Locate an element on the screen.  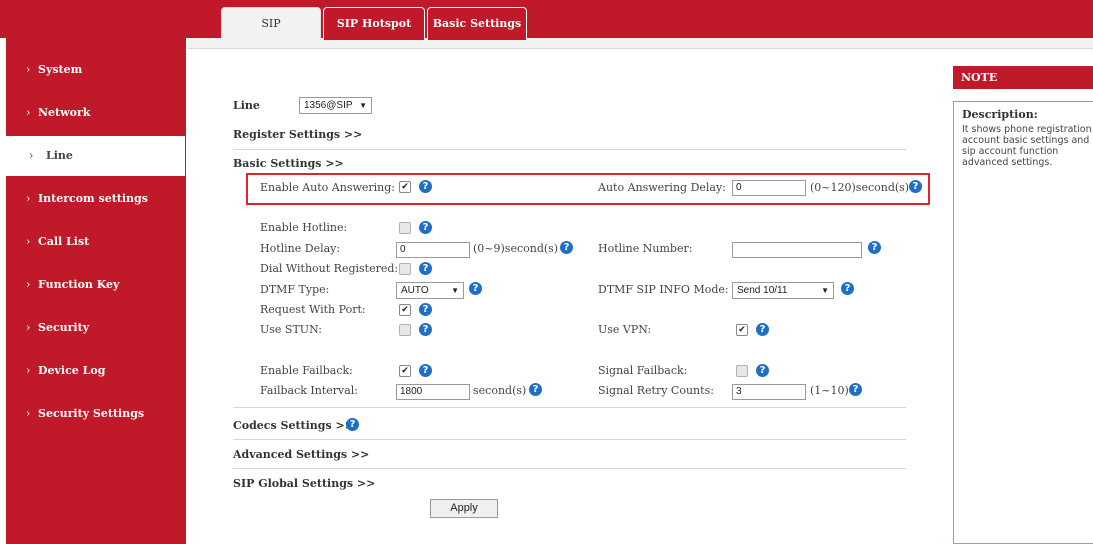
sidebar-item-label: Network is located at coordinates (64, 112).